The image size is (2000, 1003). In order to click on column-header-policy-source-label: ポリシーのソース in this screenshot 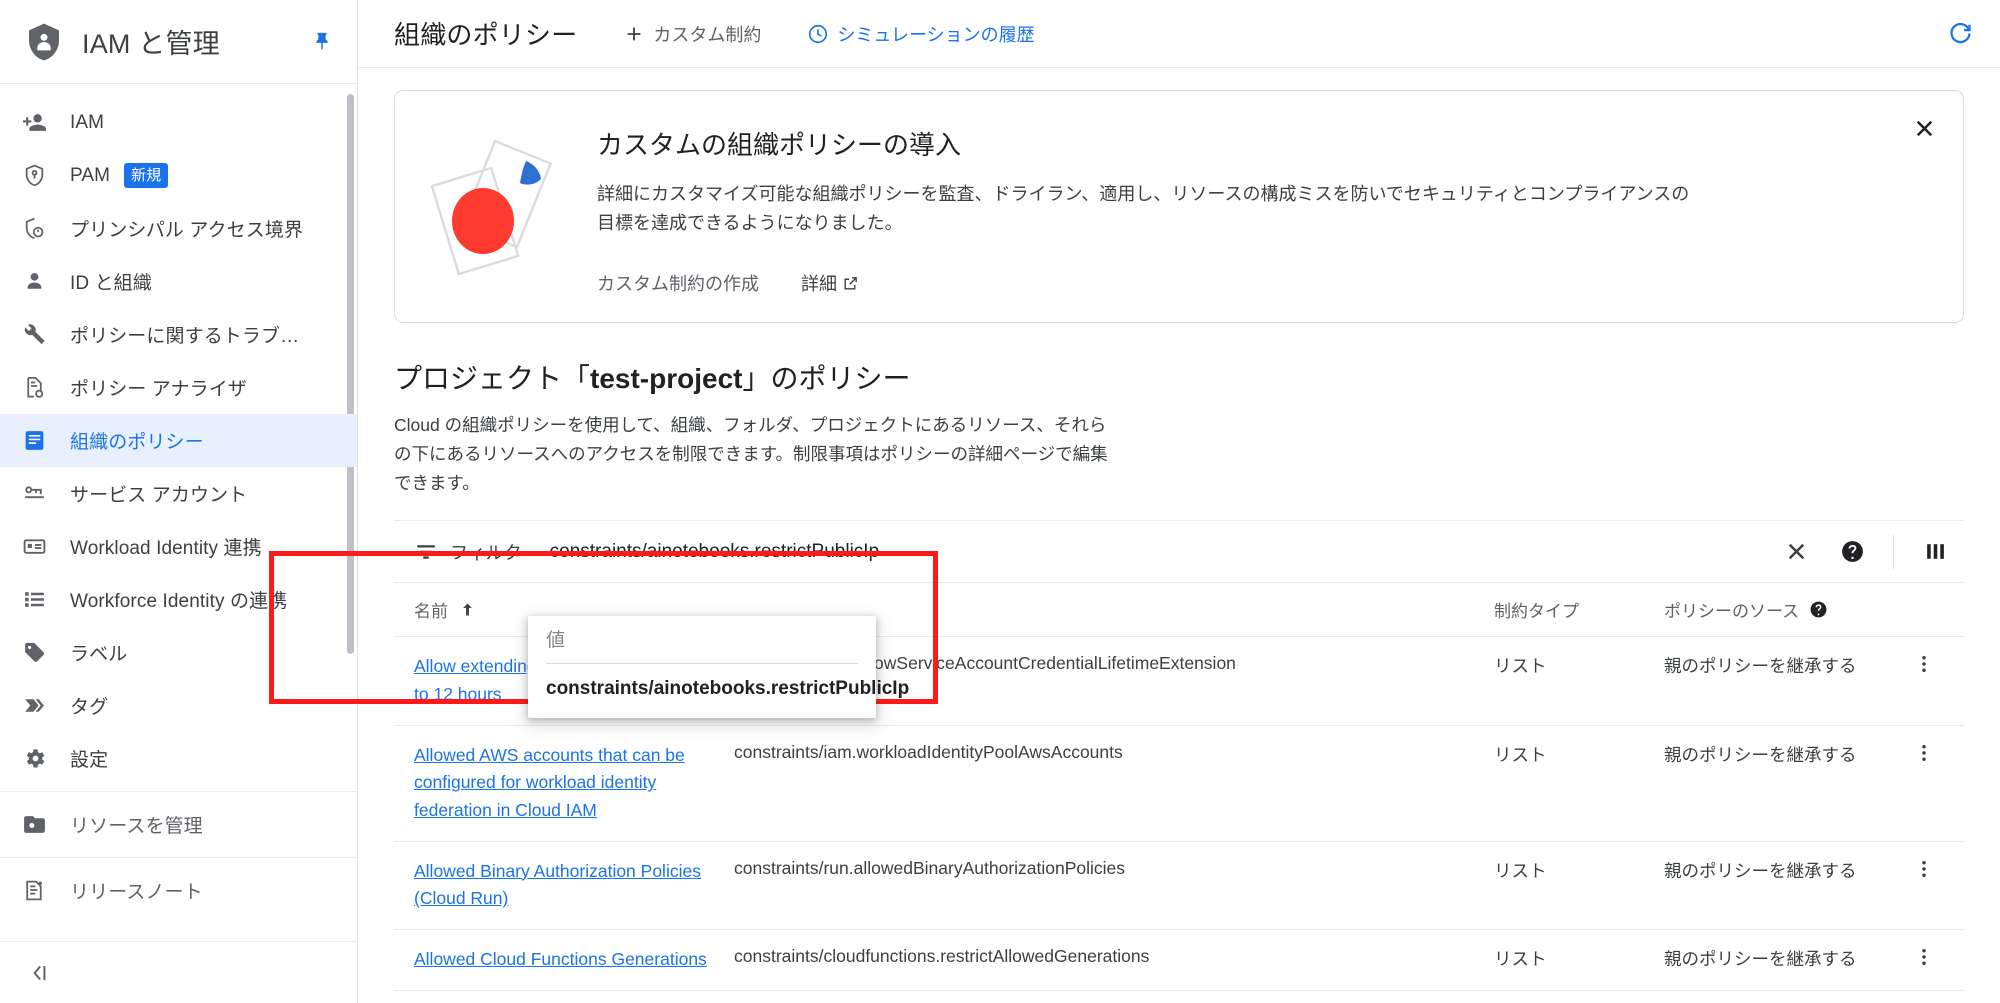, I will do `click(1732, 612)`.